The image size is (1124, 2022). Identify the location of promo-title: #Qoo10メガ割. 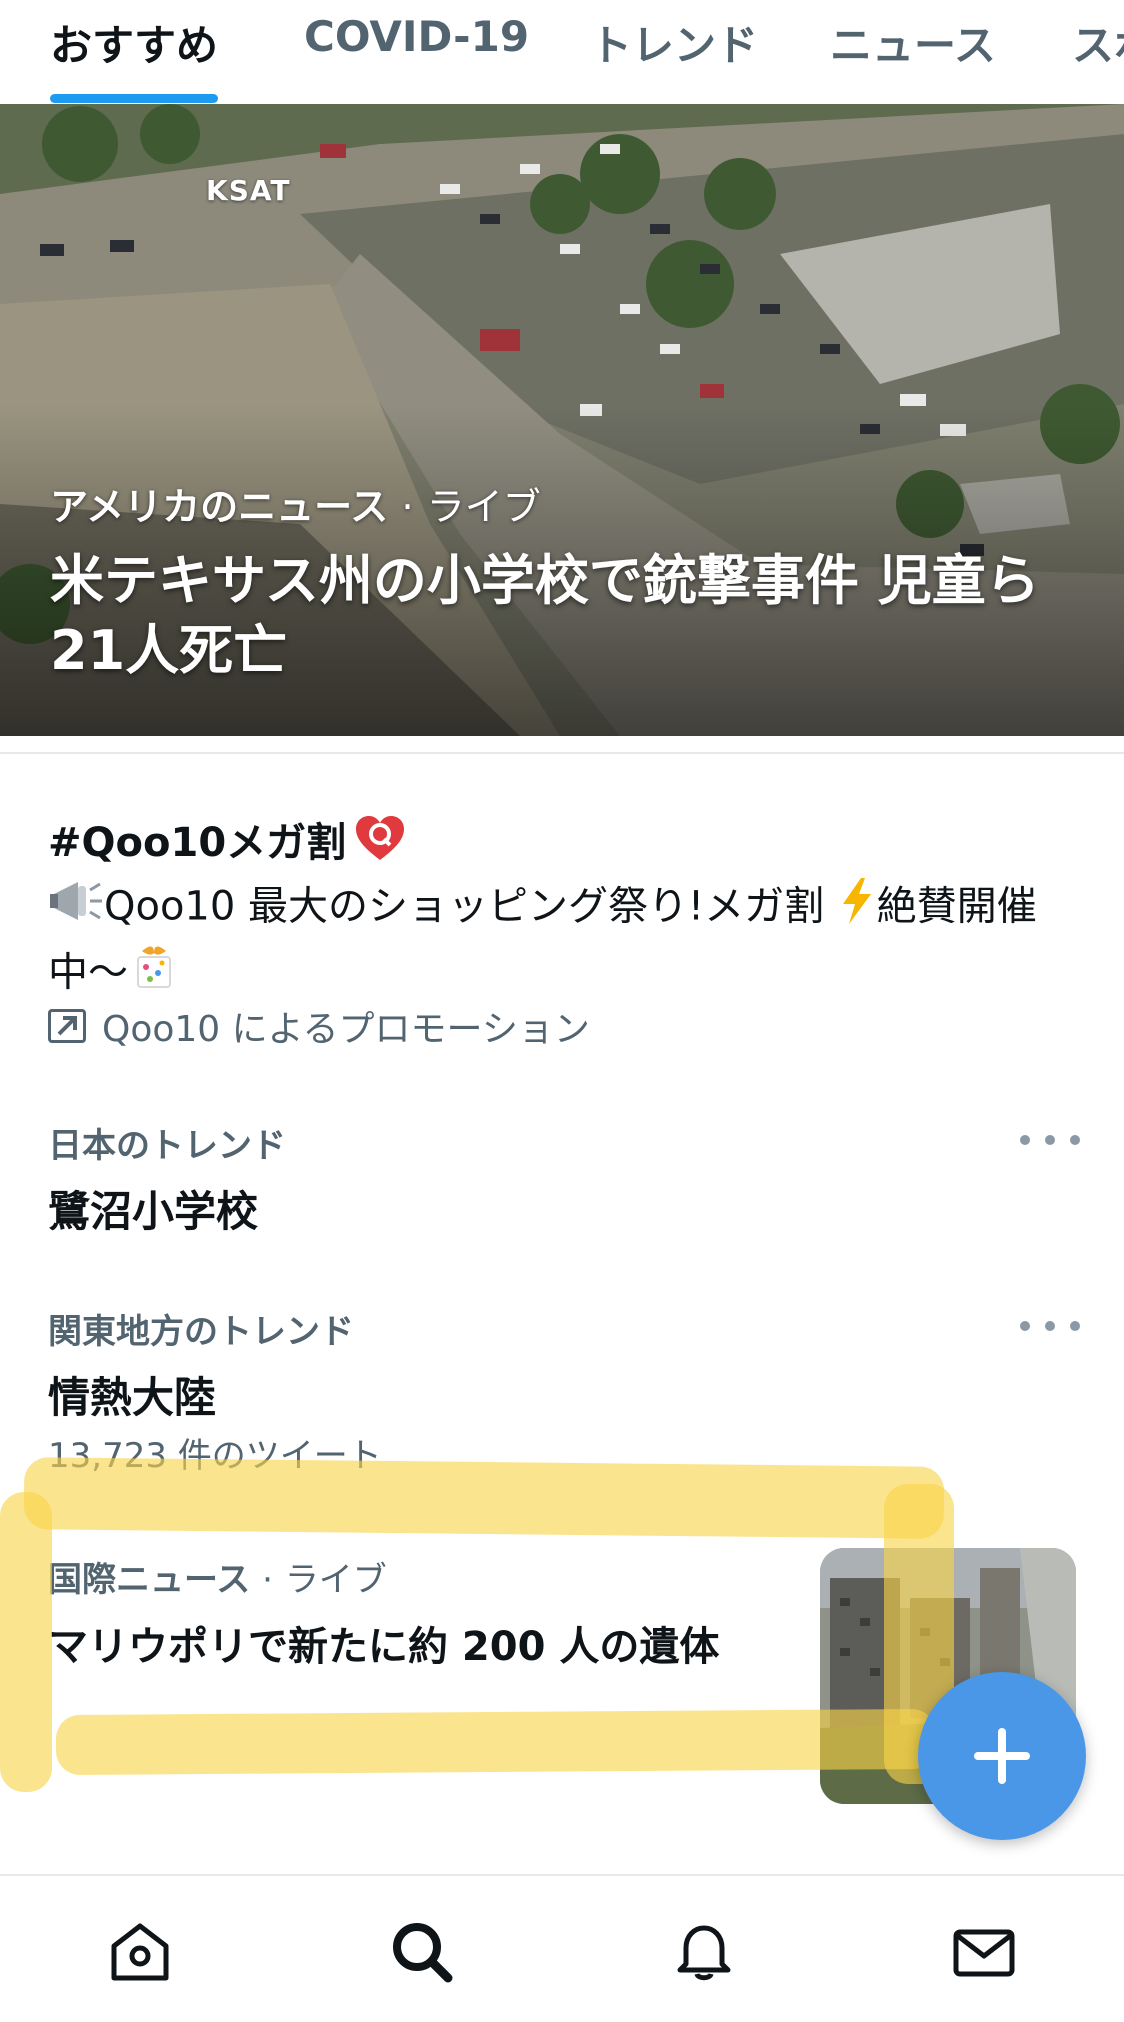
(227, 839).